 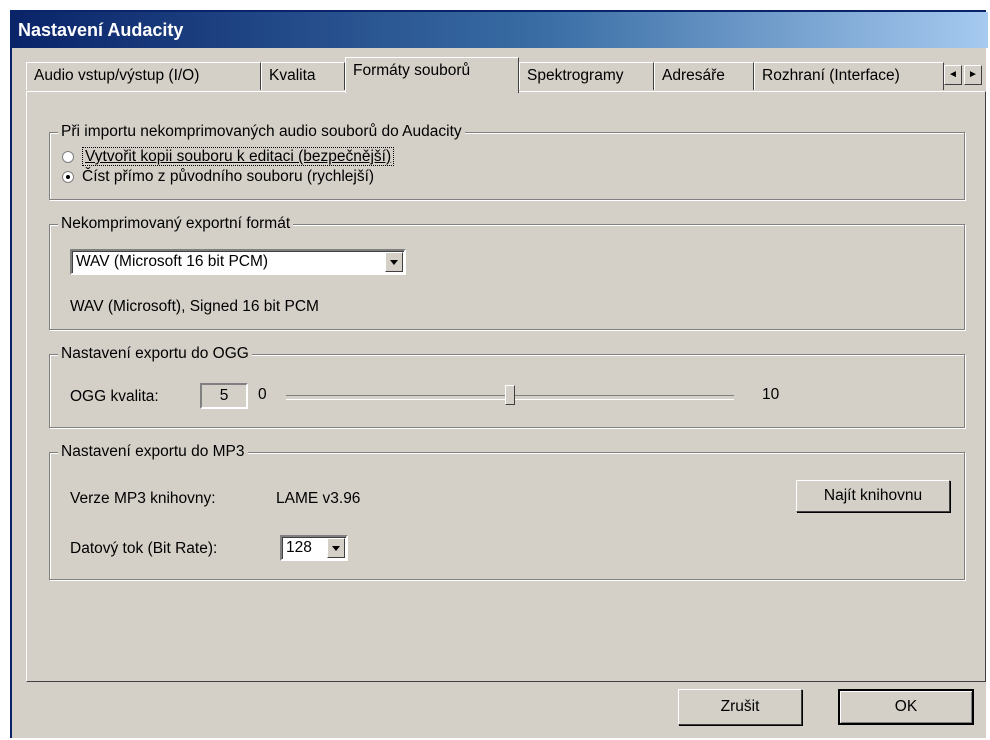 I want to click on arrow-left-icon: ◄, so click(x=953, y=74).